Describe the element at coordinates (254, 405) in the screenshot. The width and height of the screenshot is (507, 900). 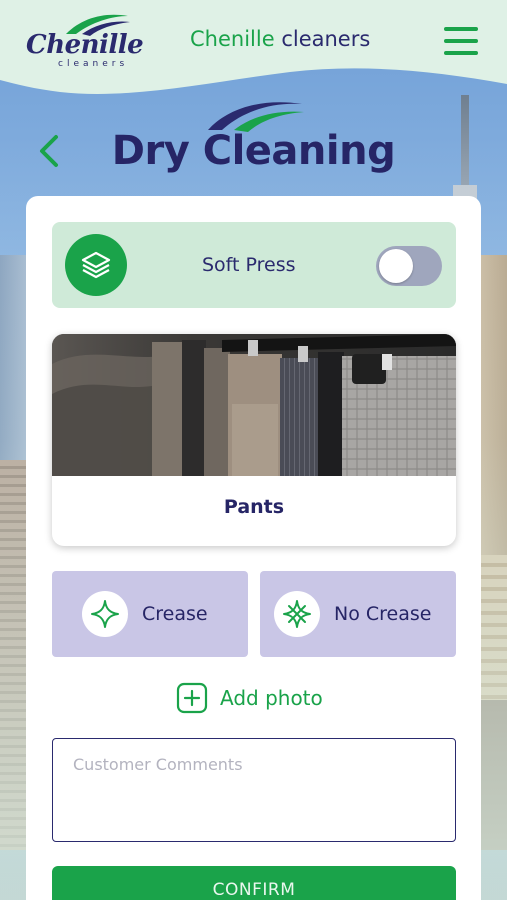
I see `pants-photo` at that location.